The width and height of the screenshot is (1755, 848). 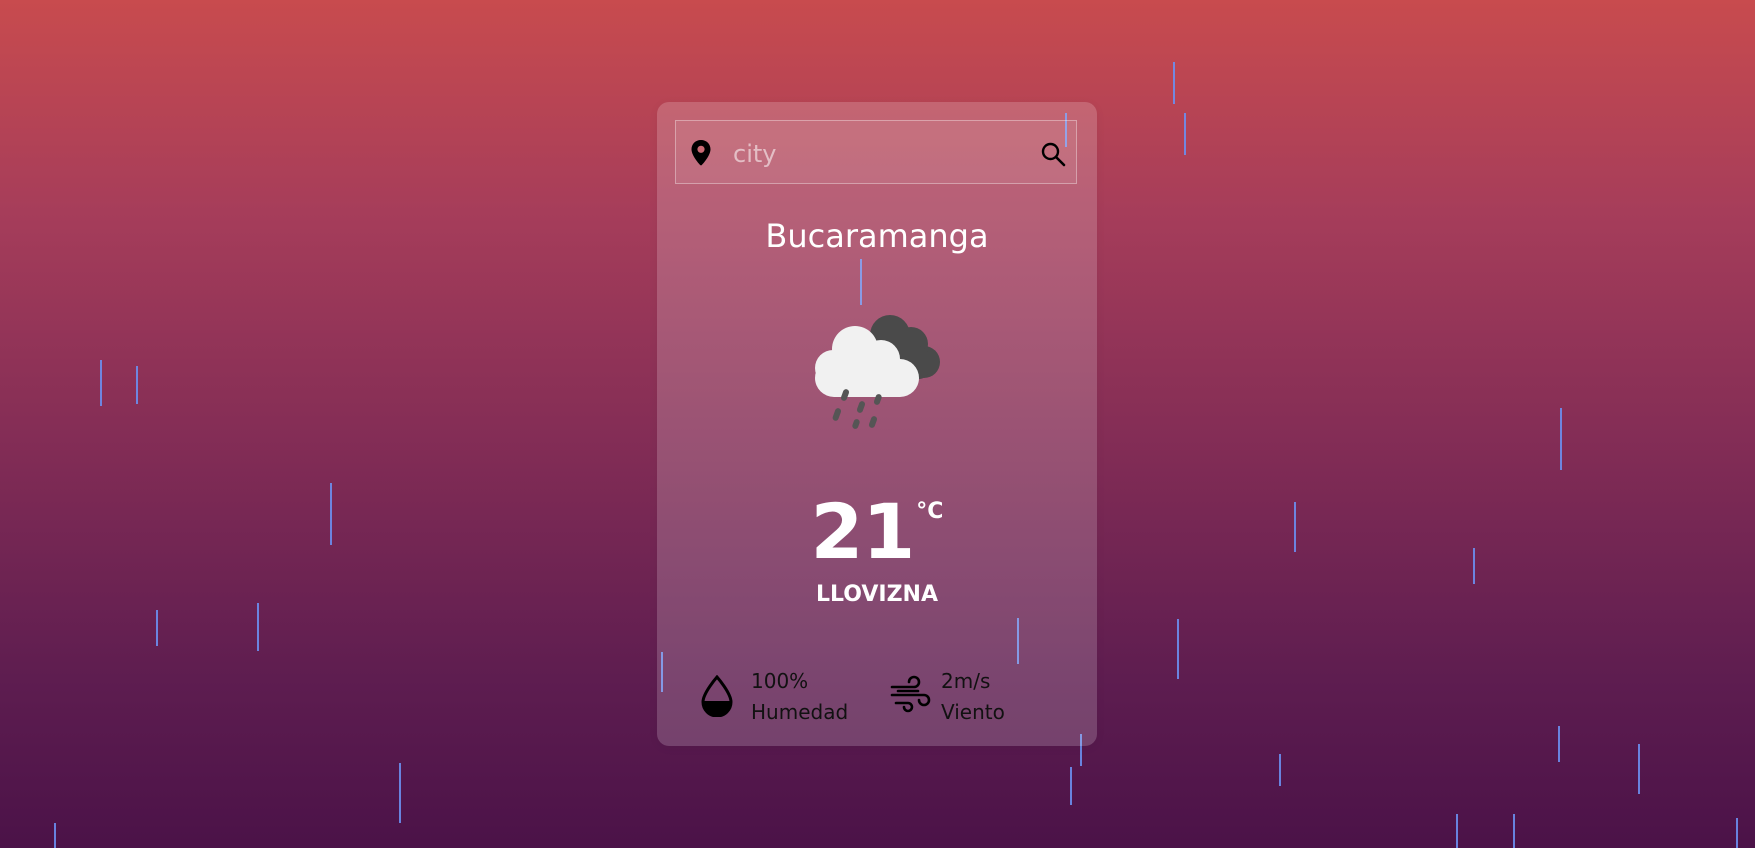 What do you see at coordinates (877, 697) in the screenshot?
I see `weather-details: 100% Humedad 2m/s Viento` at bounding box center [877, 697].